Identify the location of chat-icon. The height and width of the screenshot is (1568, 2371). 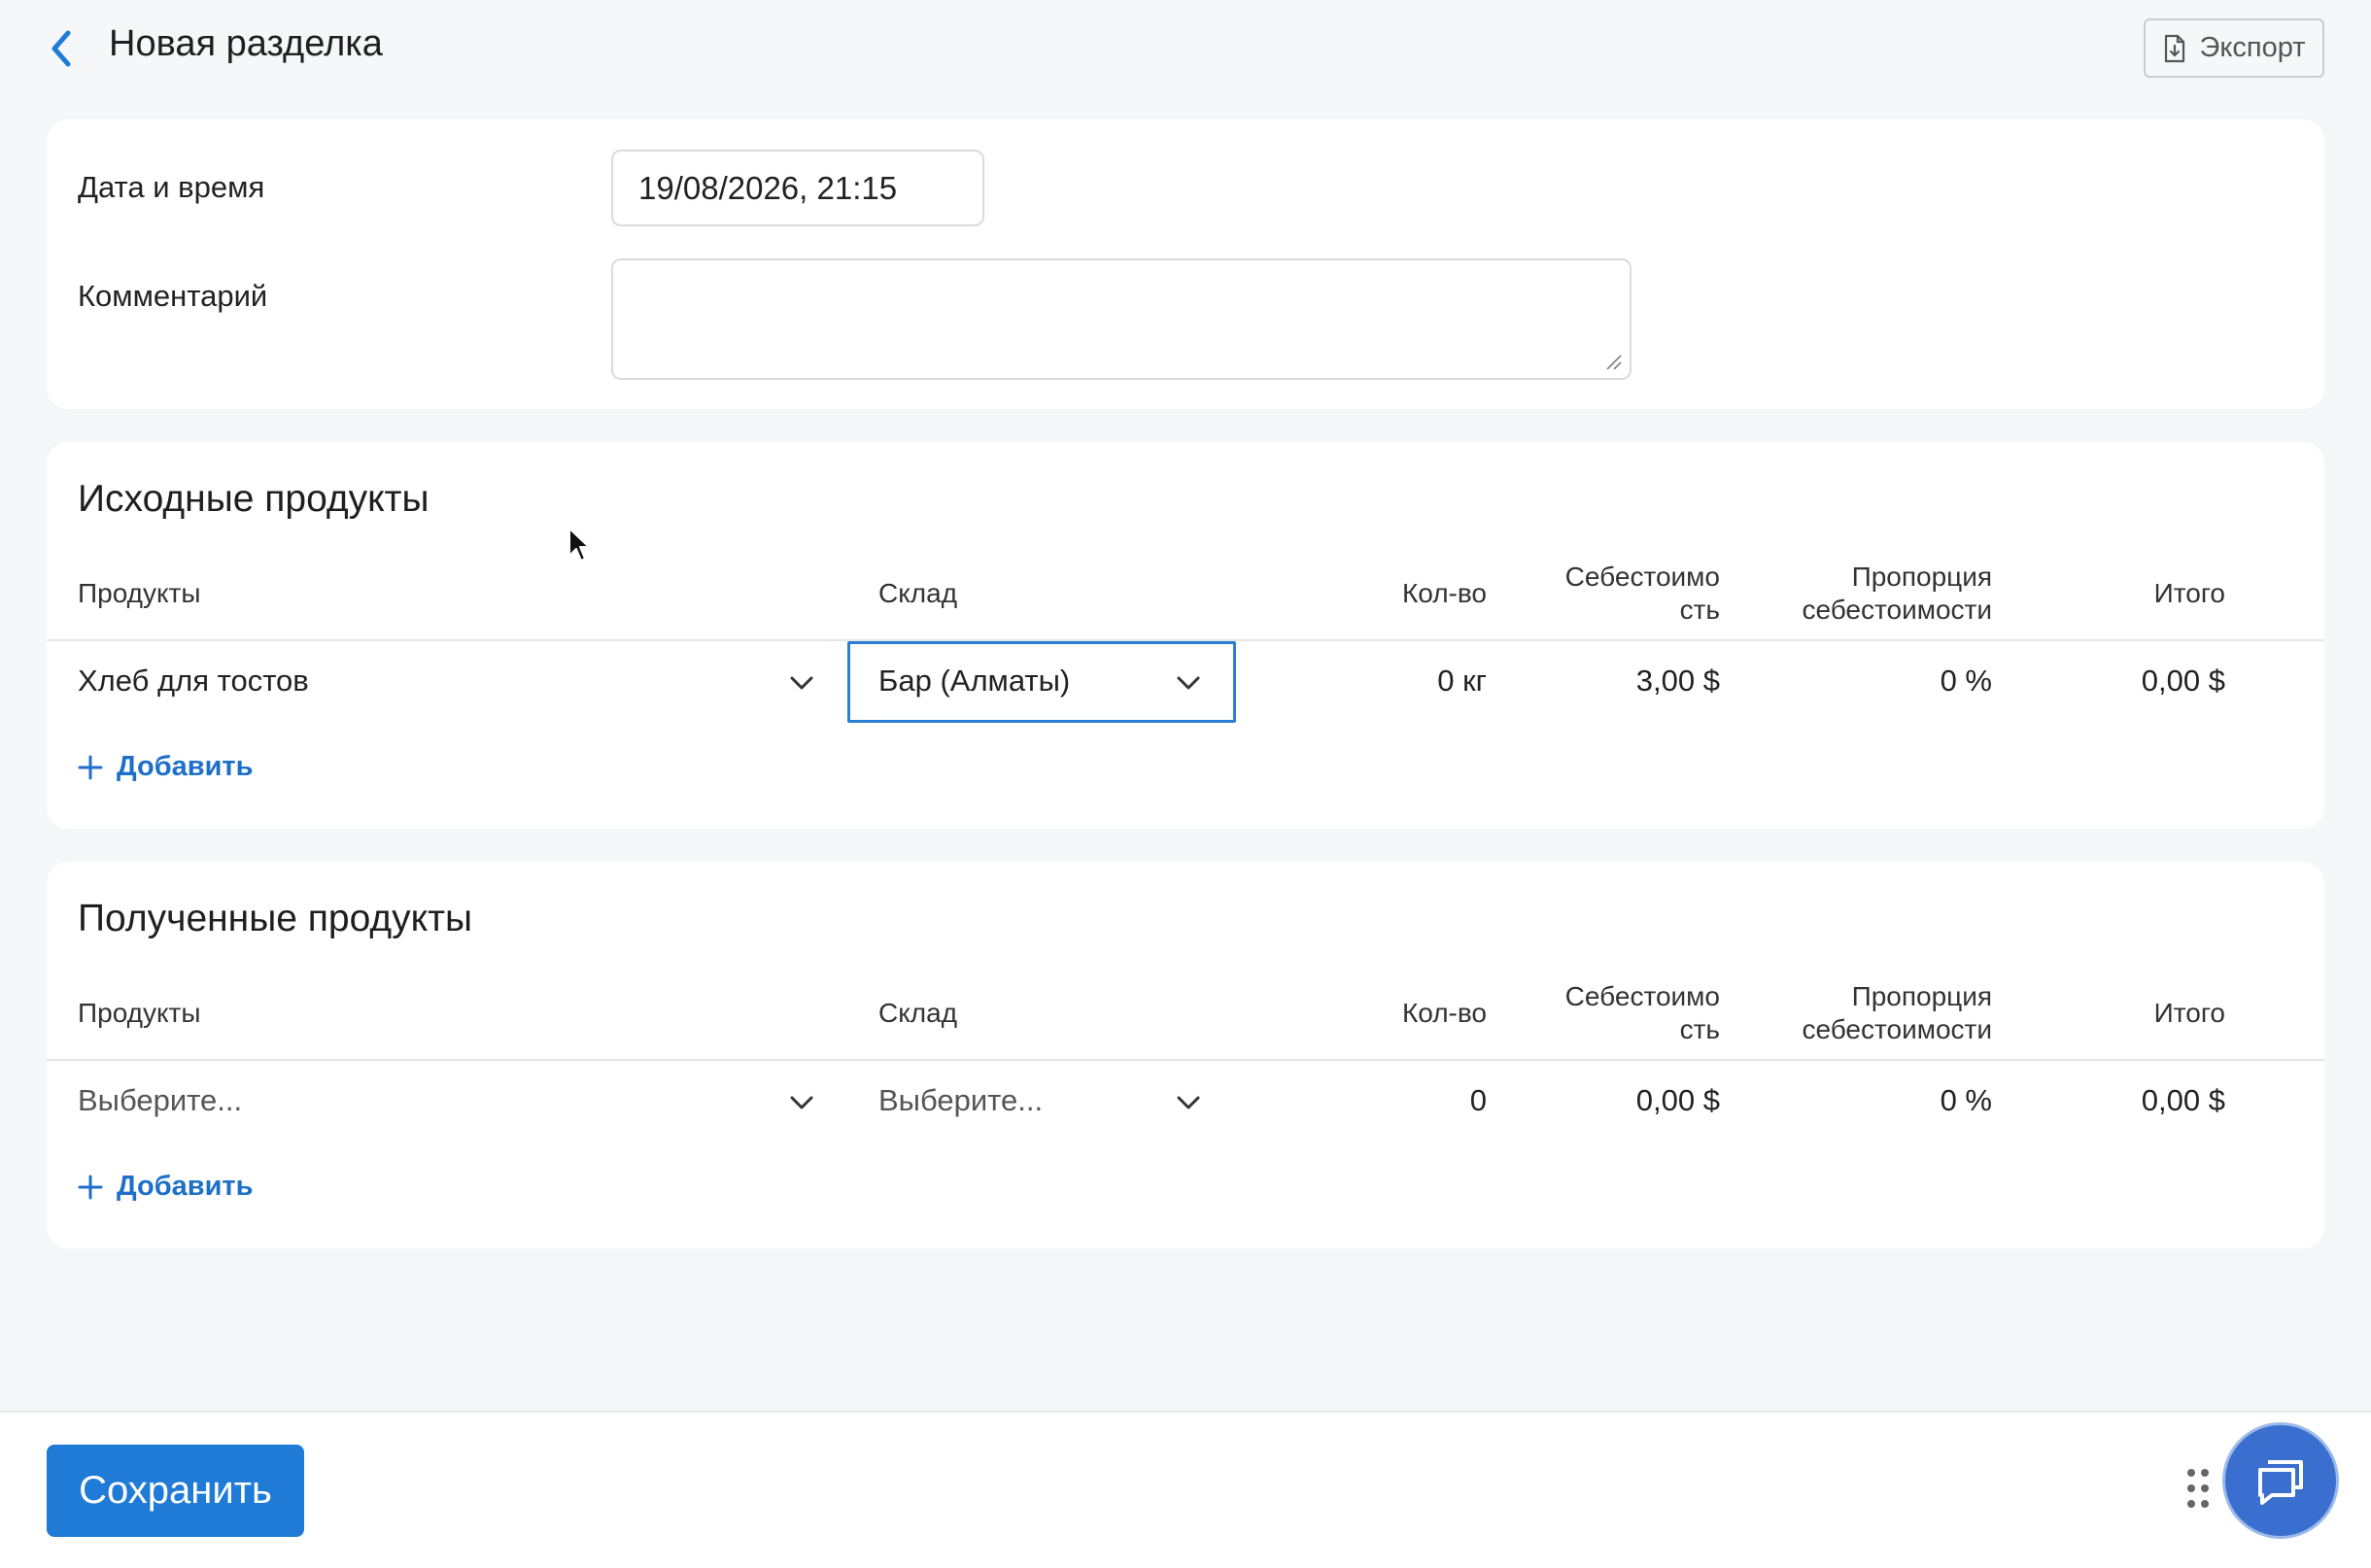
(2280, 1482).